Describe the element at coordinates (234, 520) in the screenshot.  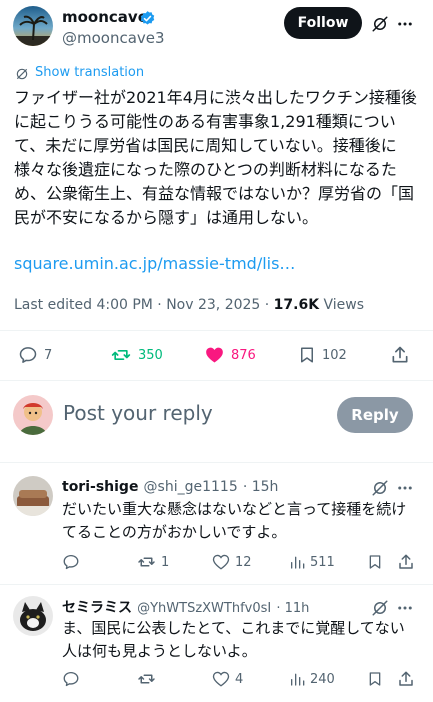
I see `reply-text: だいたい重大な懸念はないなどと言って接種を続けてることの方がおかしいですよ。` at that location.